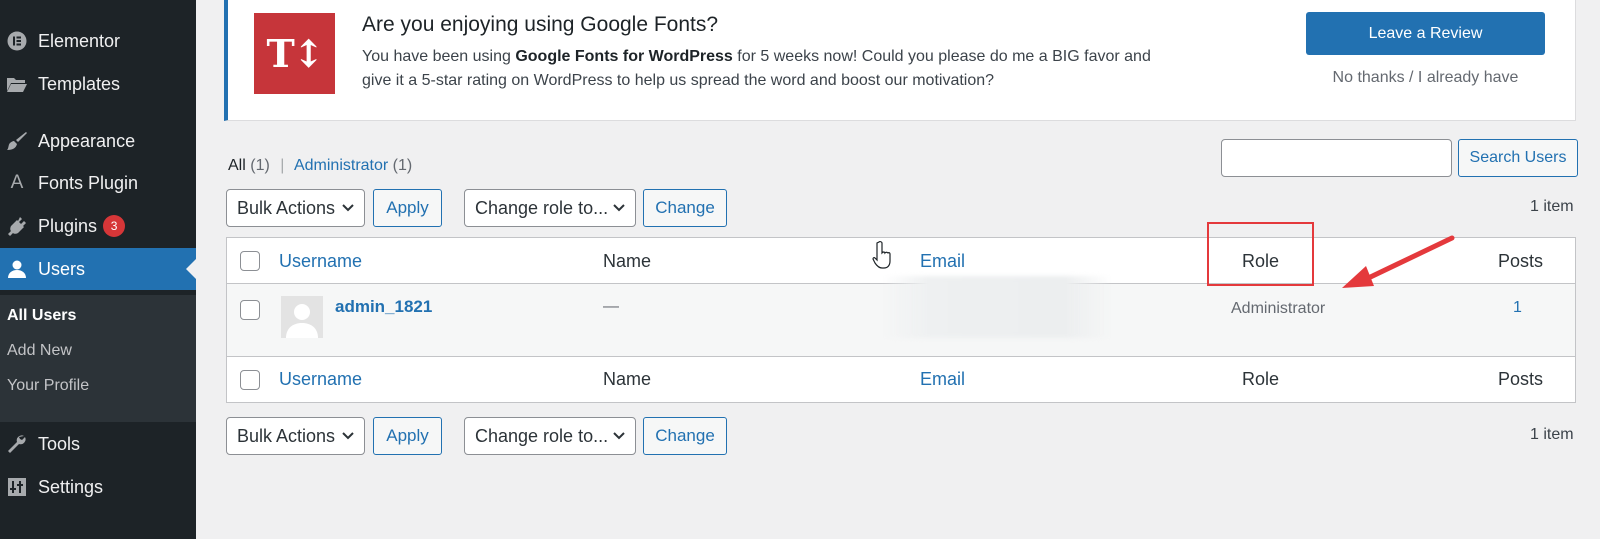  Describe the element at coordinates (17, 269) in the screenshot. I see `user-icon` at that location.